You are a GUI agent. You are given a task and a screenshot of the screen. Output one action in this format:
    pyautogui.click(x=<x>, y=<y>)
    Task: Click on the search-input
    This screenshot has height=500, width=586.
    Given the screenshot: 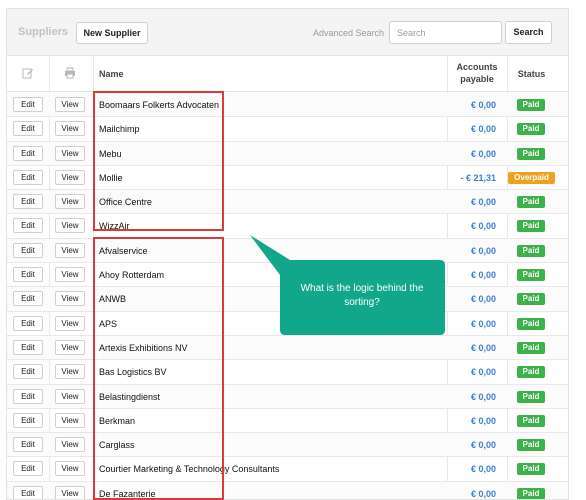 What is the action you would take?
    pyautogui.click(x=445, y=32)
    